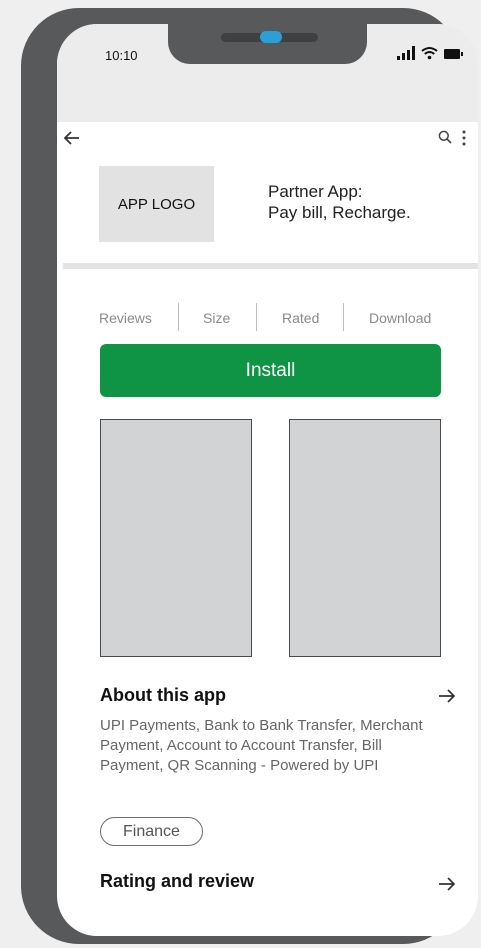 This screenshot has width=481, height=948. I want to click on app-title: Partner App: Pay bill, Recharge., so click(339, 202).